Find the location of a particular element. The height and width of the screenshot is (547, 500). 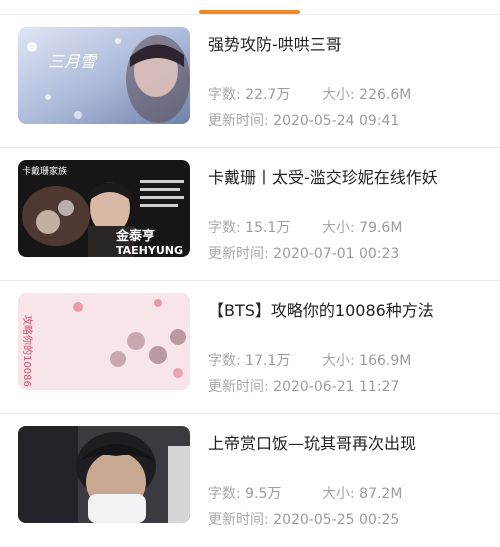

words-value: 17.1万 is located at coordinates (268, 361).